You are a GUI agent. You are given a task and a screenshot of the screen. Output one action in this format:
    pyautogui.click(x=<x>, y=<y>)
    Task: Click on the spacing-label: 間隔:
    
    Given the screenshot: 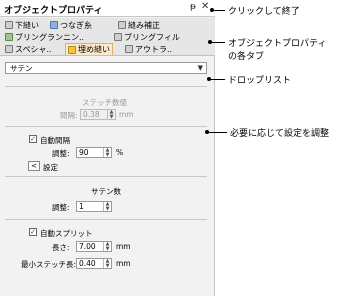 What is the action you would take?
    pyautogui.click(x=69, y=115)
    